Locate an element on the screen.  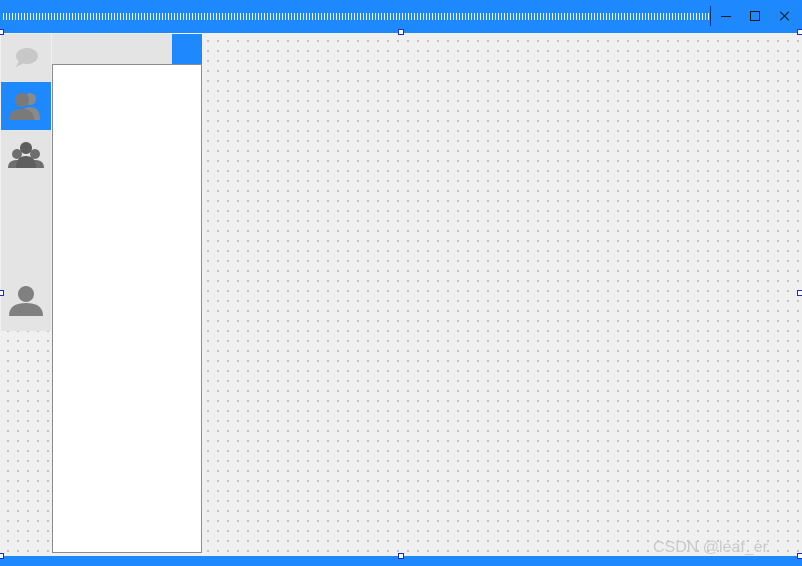
resize-handle-top-left is located at coordinates (2, 32).